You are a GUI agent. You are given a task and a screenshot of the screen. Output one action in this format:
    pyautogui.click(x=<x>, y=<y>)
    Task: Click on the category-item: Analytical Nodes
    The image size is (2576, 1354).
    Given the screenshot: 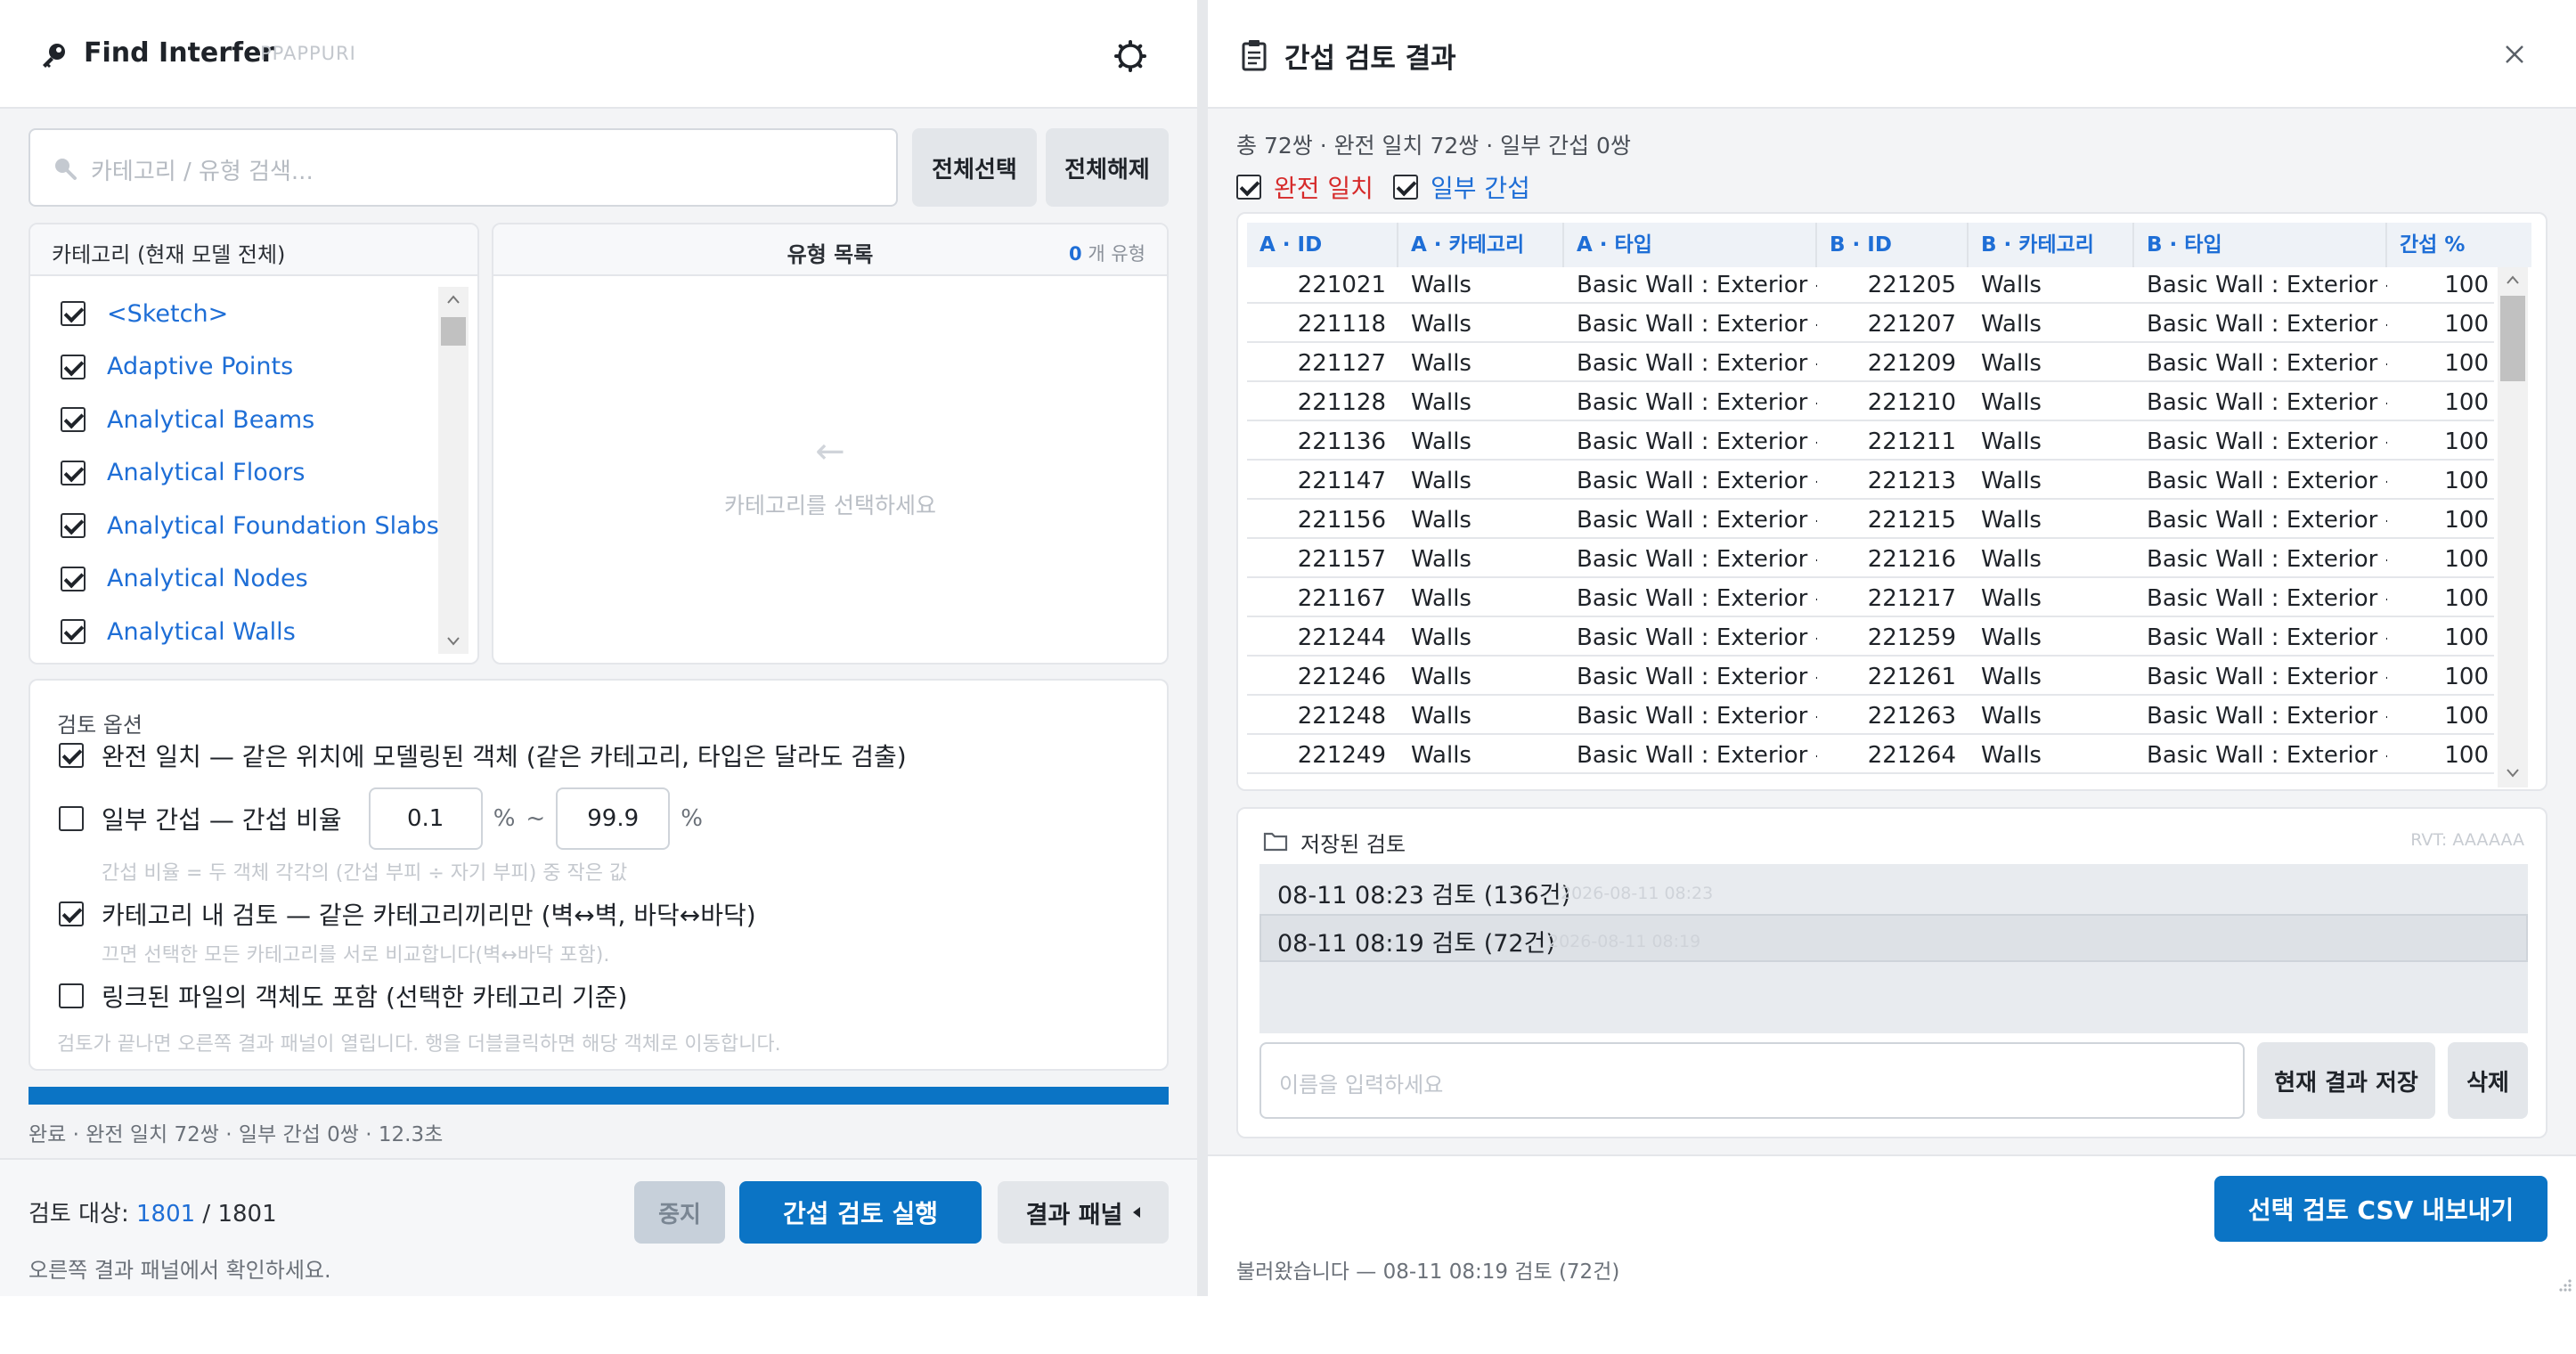 What is the action you would take?
    pyautogui.click(x=185, y=579)
    